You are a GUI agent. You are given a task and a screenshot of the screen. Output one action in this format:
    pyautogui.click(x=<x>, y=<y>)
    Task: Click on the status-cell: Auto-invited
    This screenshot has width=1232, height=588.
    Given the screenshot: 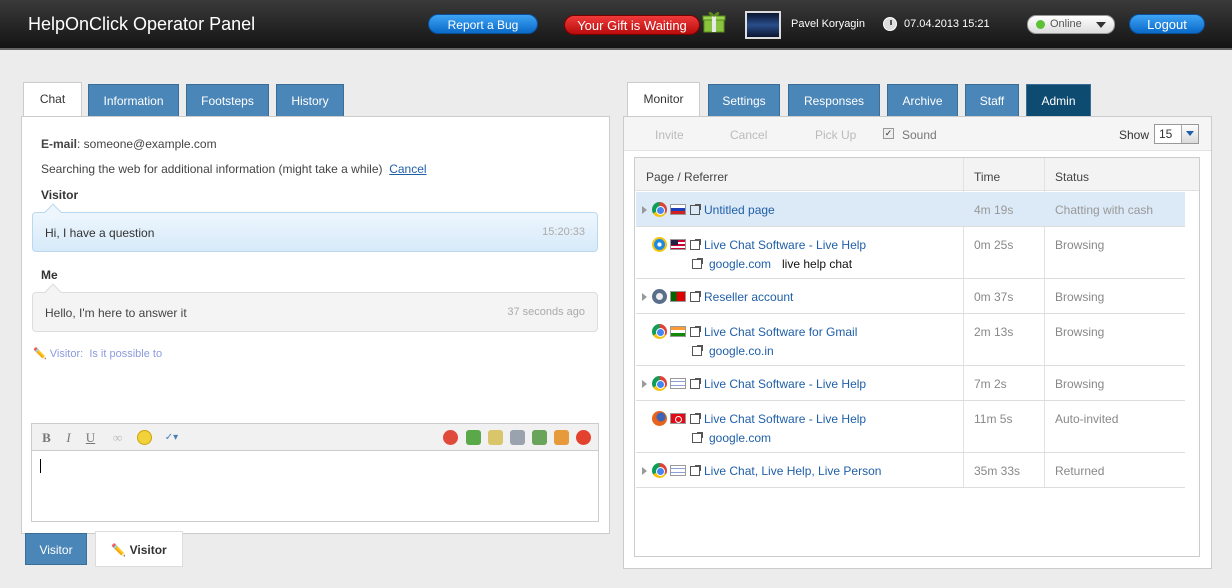 What is the action you would take?
    pyautogui.click(x=1087, y=419)
    